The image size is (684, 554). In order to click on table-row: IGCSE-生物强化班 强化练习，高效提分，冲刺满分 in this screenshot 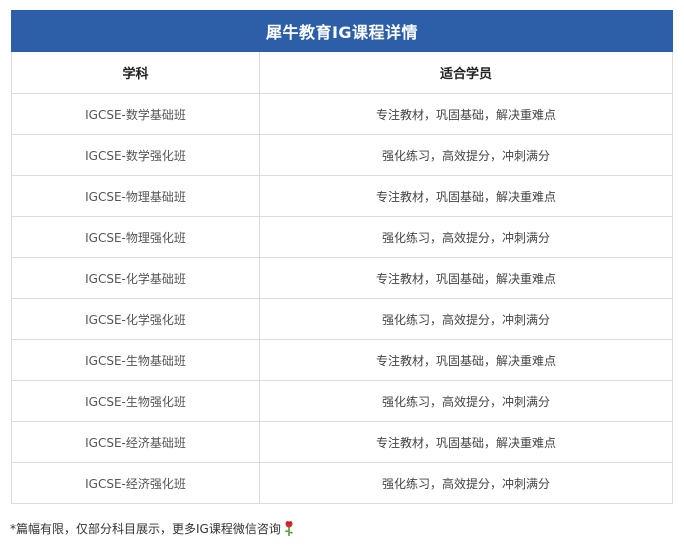, I will do `click(342, 401)`.